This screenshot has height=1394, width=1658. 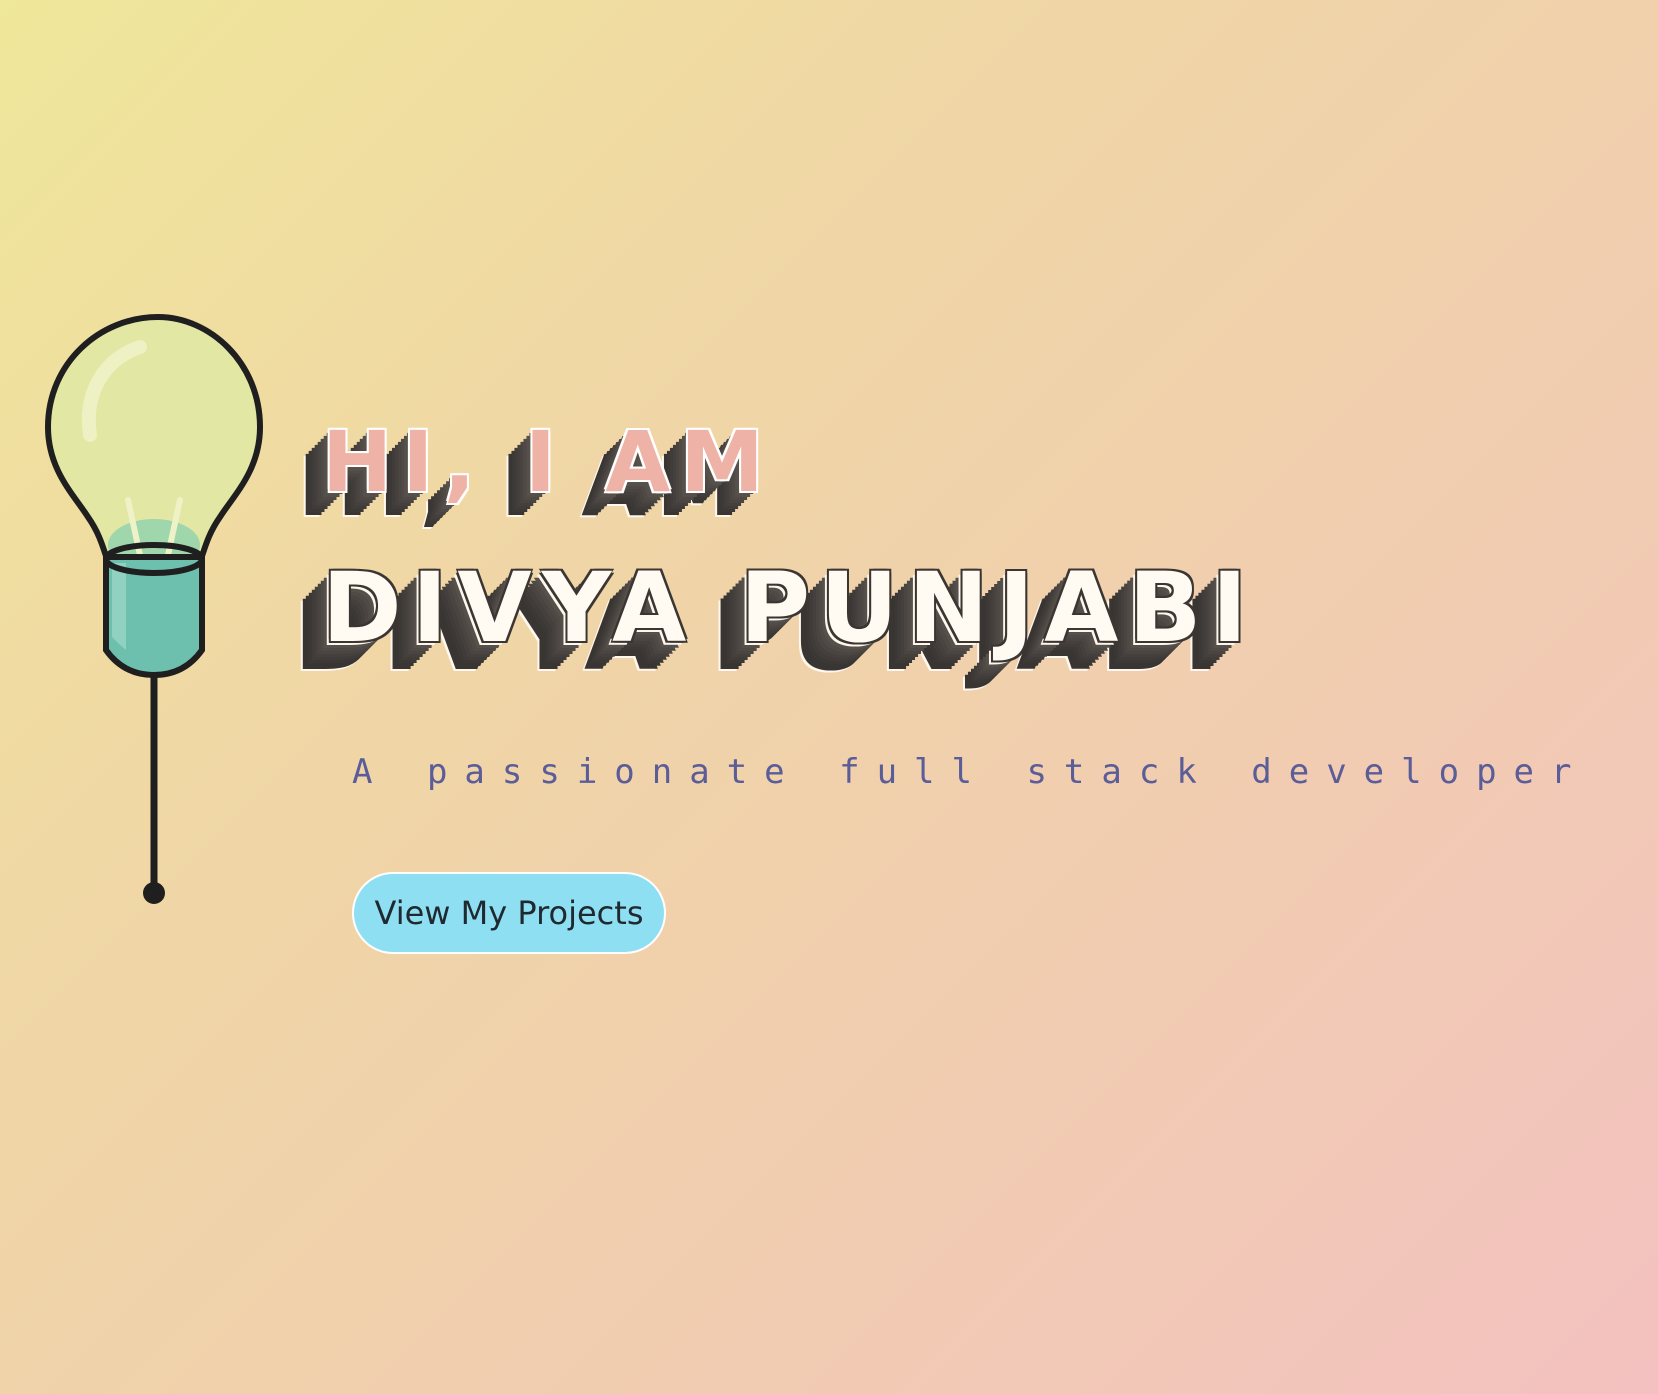 What do you see at coordinates (509, 913) in the screenshot?
I see `view-projects-button: View My Projects` at bounding box center [509, 913].